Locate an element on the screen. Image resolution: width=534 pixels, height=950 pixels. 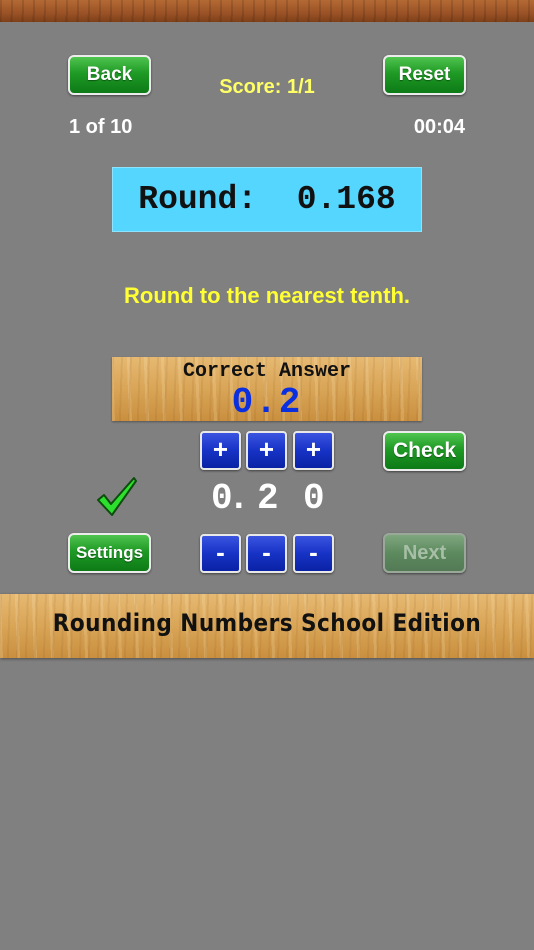
back-button: Back is located at coordinates (109, 75).